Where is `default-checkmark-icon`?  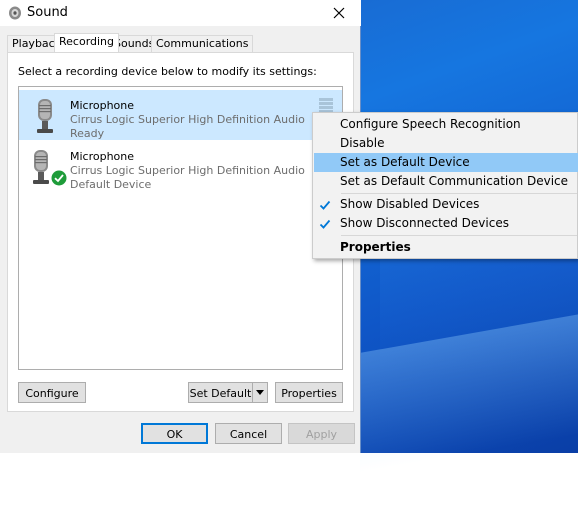 default-checkmark-icon is located at coordinates (59, 178).